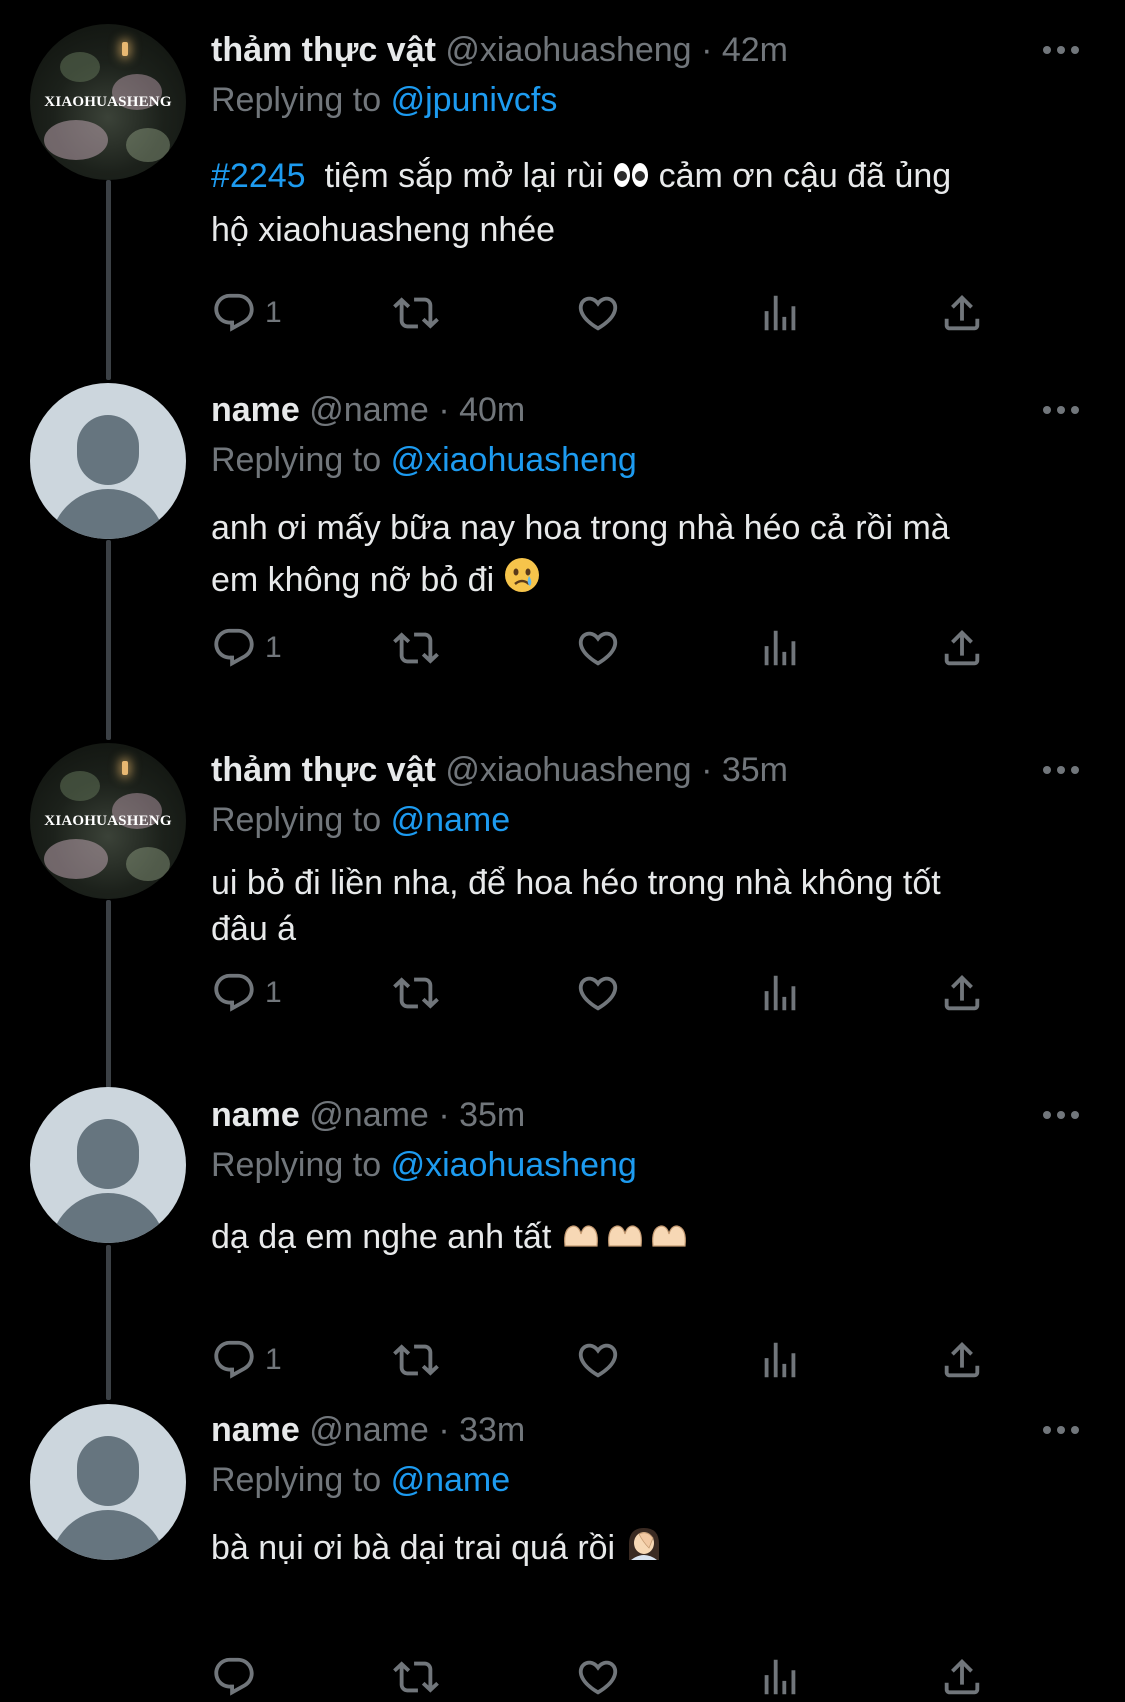 The height and width of the screenshot is (1702, 1125). I want to click on tweet-actions, so click(641, 1677).